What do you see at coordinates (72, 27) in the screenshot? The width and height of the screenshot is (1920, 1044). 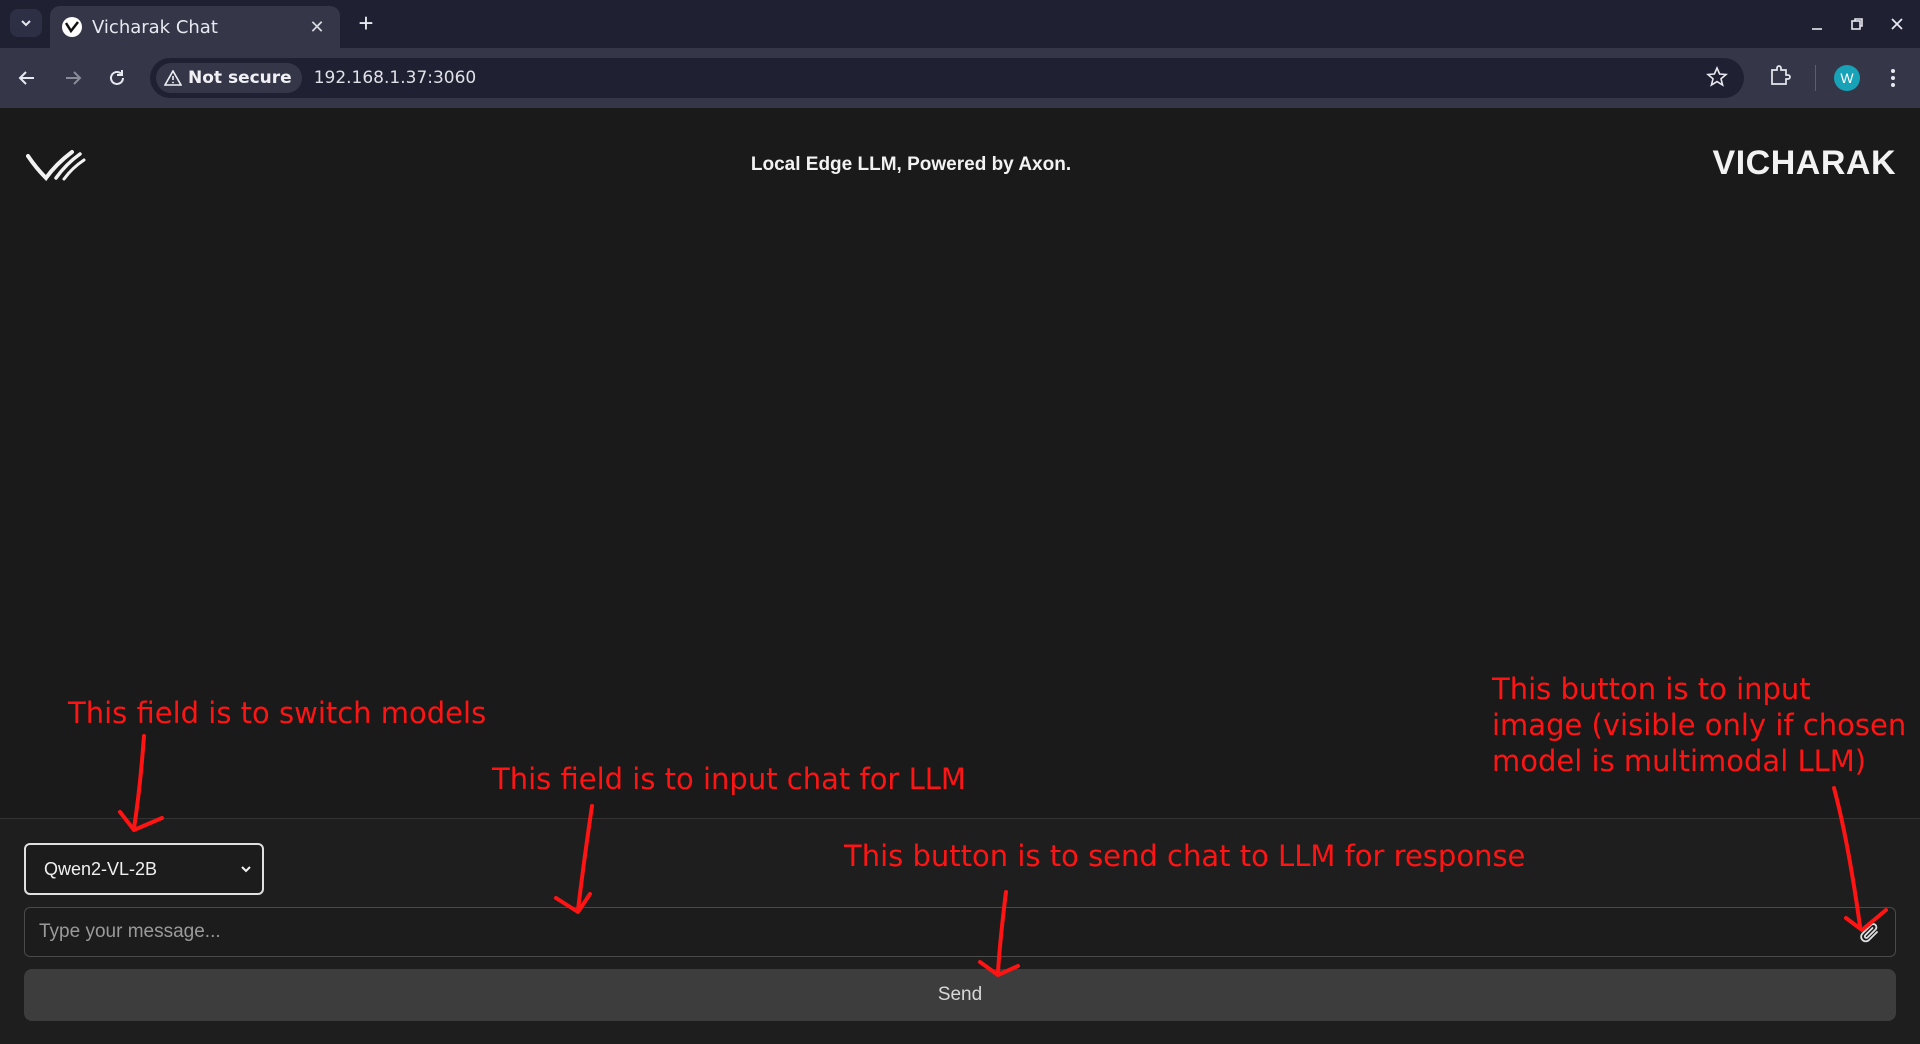 I see `vicharak-favicon-icon` at bounding box center [72, 27].